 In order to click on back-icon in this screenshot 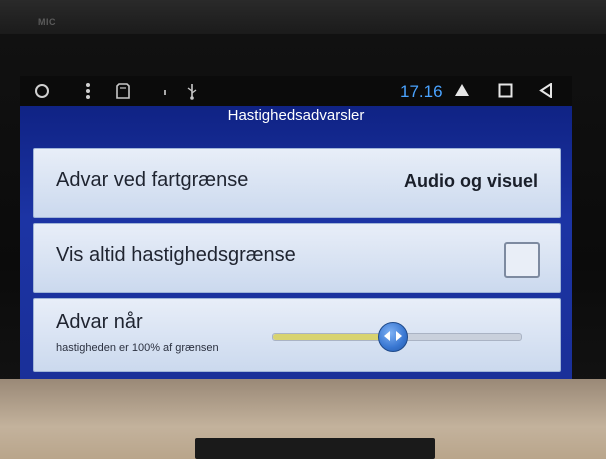, I will do `click(546, 90)`.